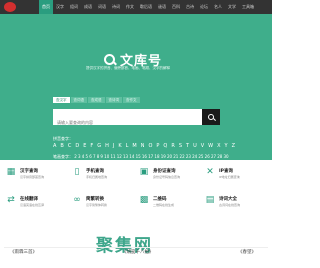 The width and height of the screenshot is (320, 268). What do you see at coordinates (207, 156) in the screenshot?
I see `stroke-number-link: 26` at bounding box center [207, 156].